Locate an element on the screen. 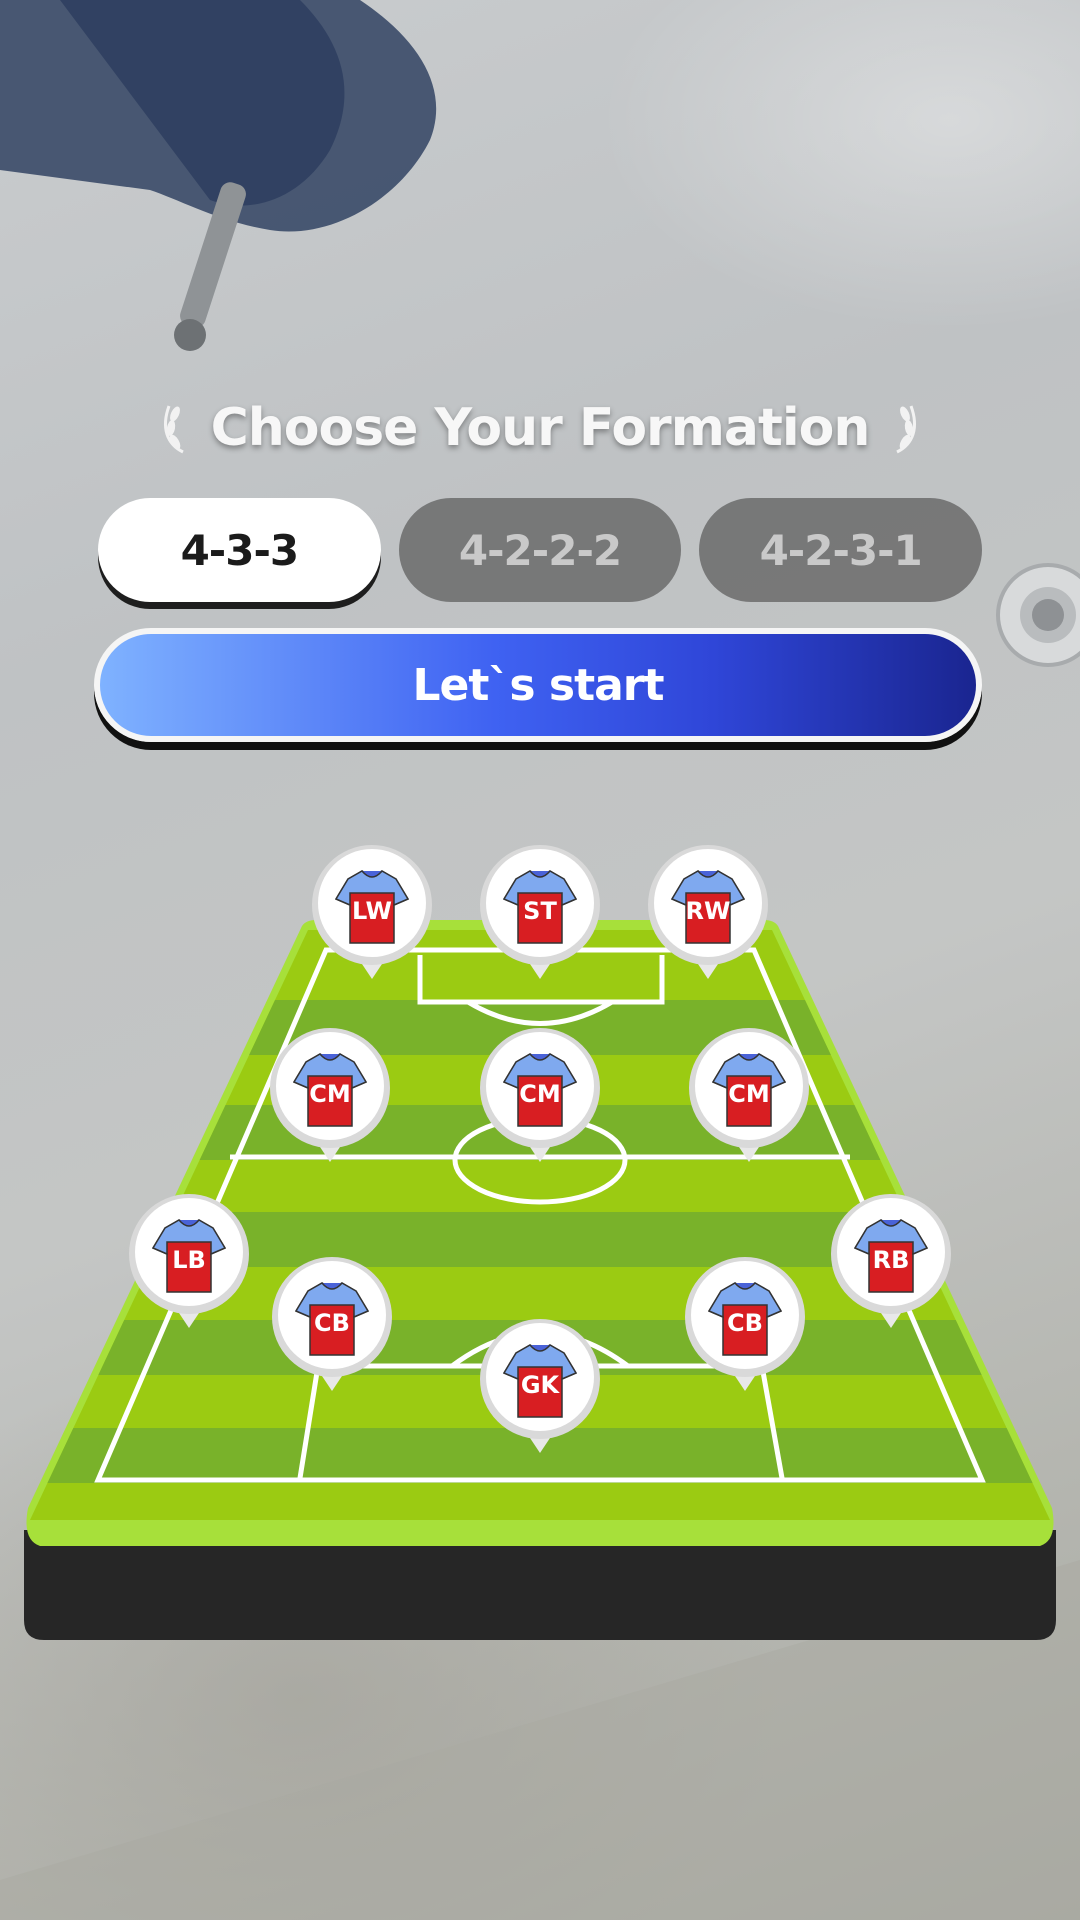 The image size is (1080, 1920). player-marker-gk: GK is located at coordinates (540, 1392).